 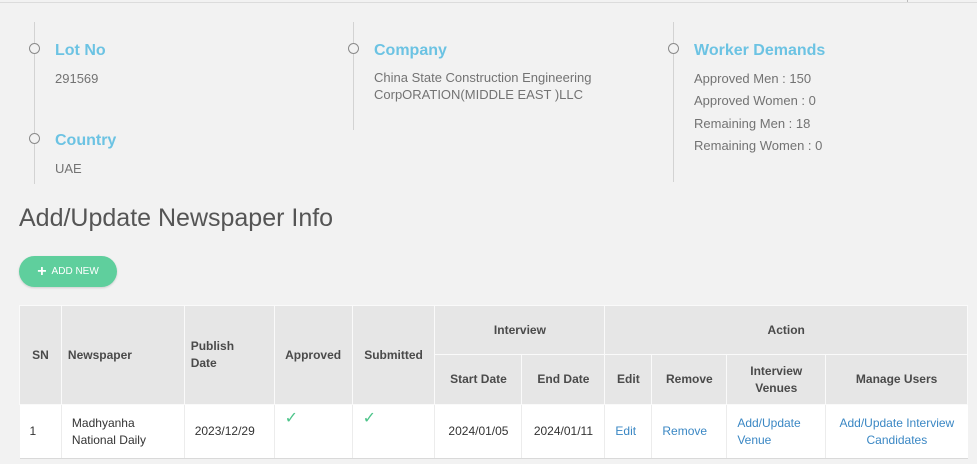 I want to click on edit-link: Edit, so click(x=625, y=431).